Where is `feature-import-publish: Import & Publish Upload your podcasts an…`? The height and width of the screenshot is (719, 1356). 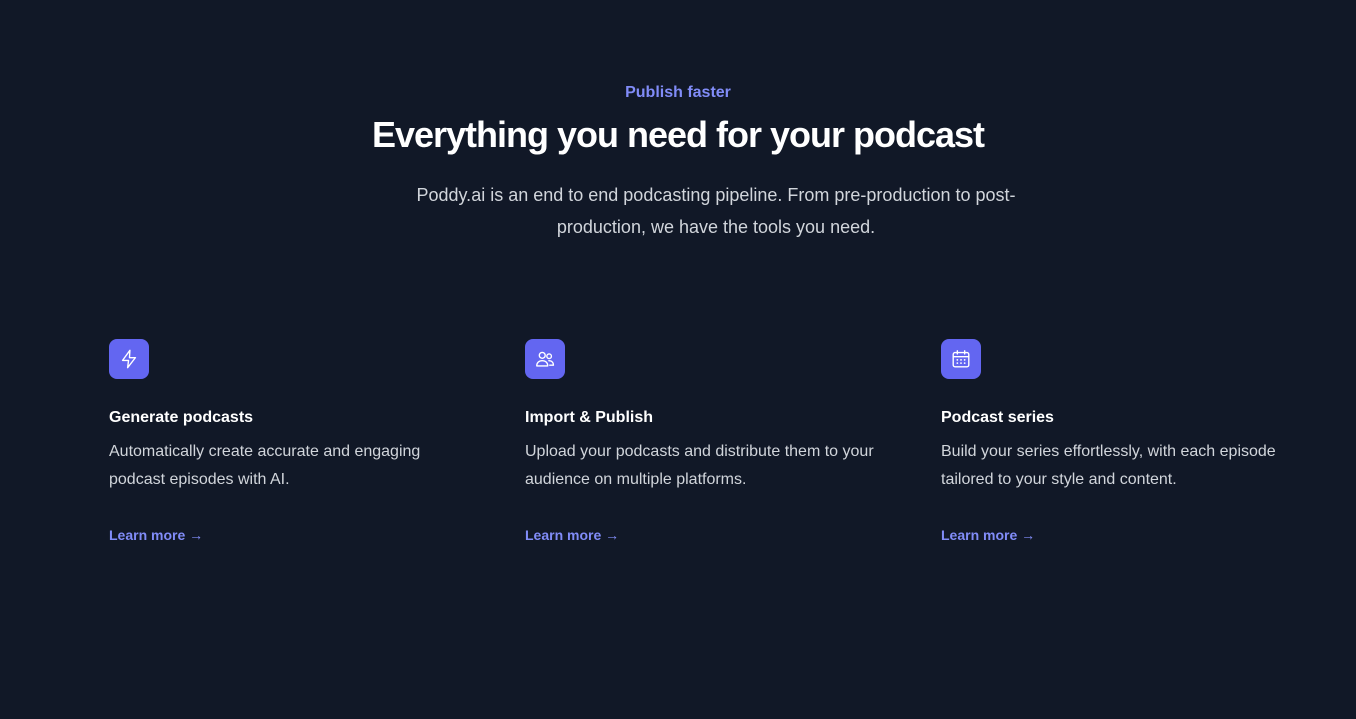
feature-import-publish: Import & Publish Upload your podcasts an… is located at coordinates (710, 442).